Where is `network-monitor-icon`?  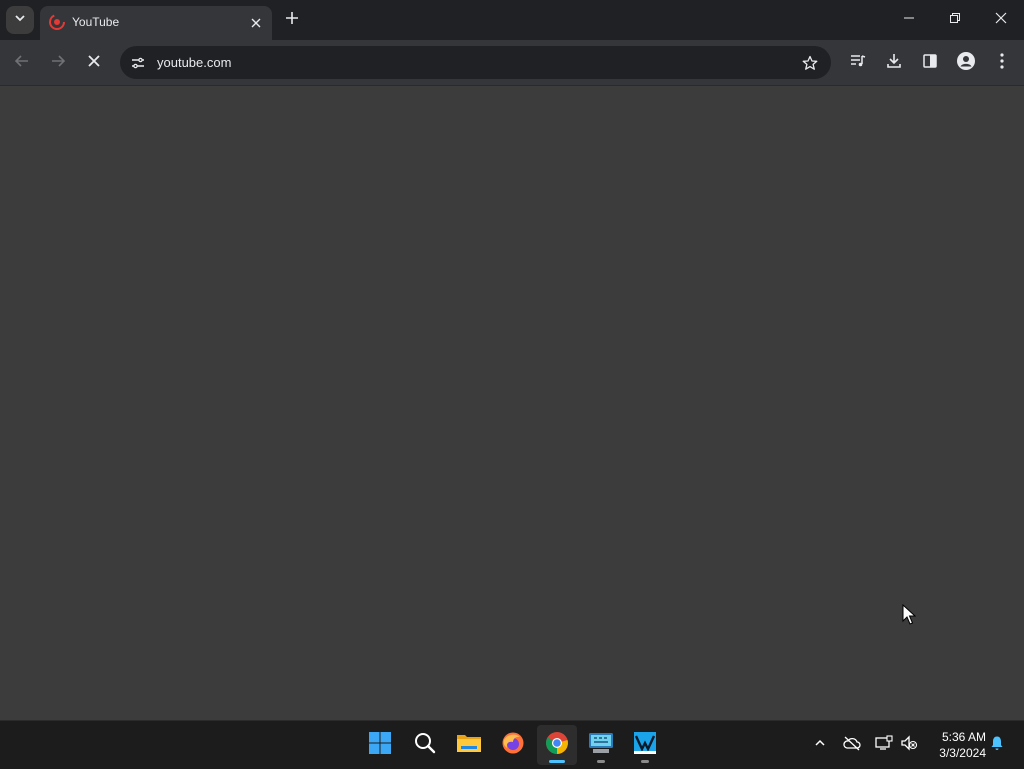
network-monitor-icon is located at coordinates (884, 745).